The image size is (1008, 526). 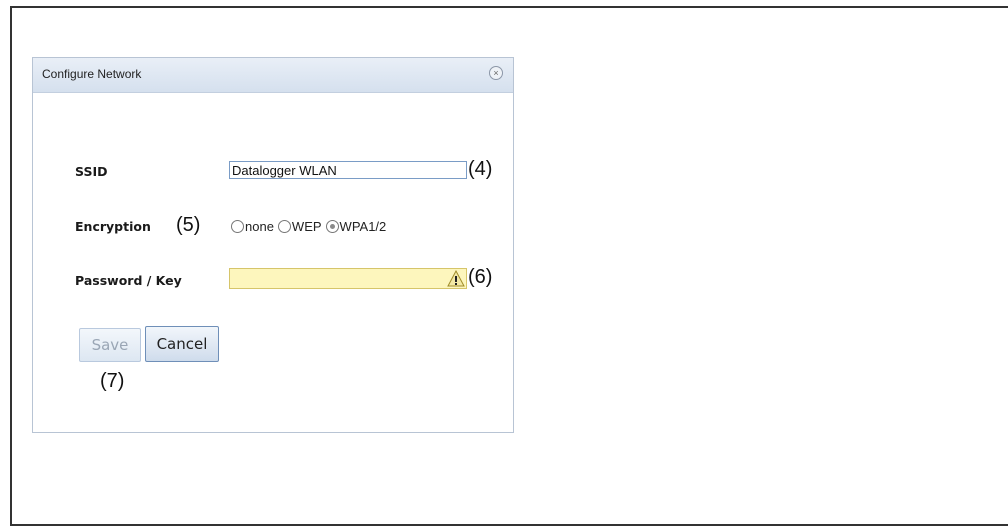 I want to click on radio-wpa-label: WPA1/2, so click(x=363, y=226).